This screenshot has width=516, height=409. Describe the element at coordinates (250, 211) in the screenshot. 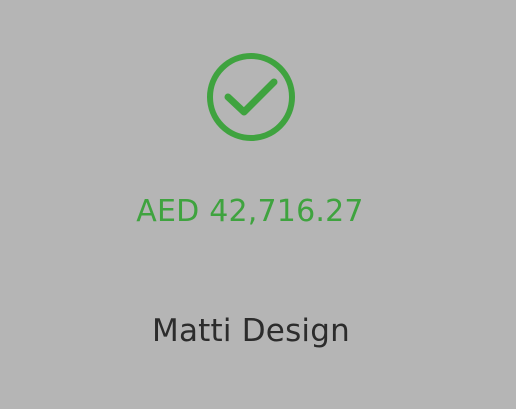

I see `payment-amount: AED 42,716.27` at that location.